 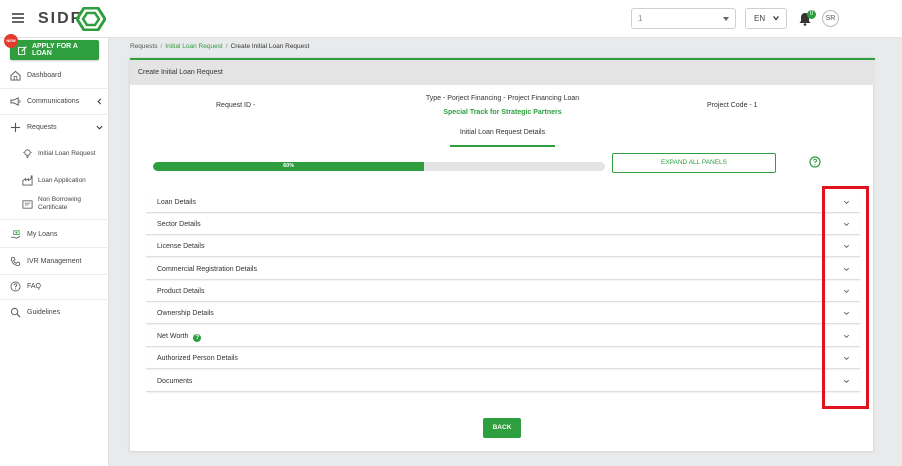 I want to click on panel-loan-details: Loan Details, so click(x=503, y=202).